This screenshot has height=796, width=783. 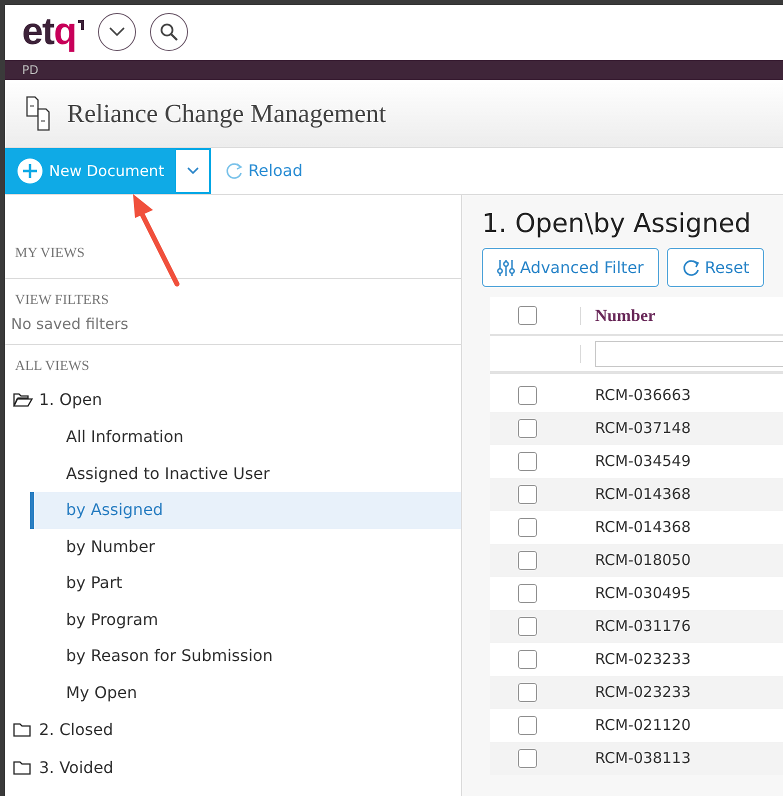 What do you see at coordinates (691, 267) in the screenshot?
I see `reset-icon` at bounding box center [691, 267].